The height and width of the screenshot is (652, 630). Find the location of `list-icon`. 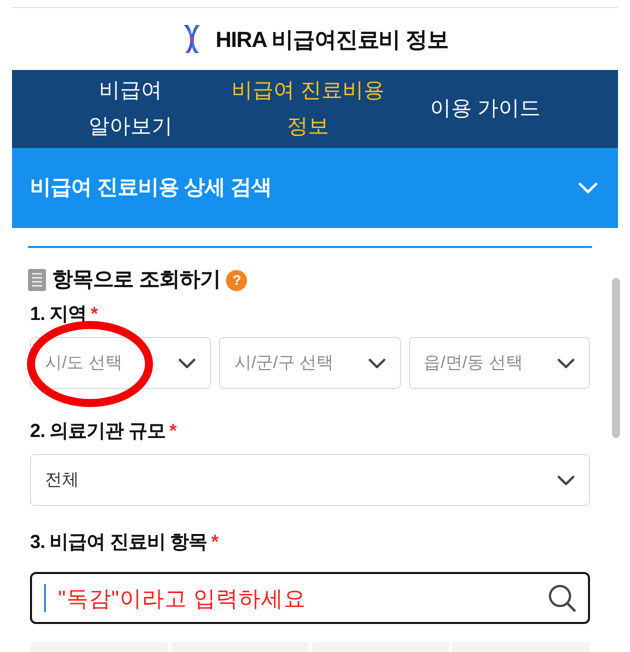

list-icon is located at coordinates (37, 280).